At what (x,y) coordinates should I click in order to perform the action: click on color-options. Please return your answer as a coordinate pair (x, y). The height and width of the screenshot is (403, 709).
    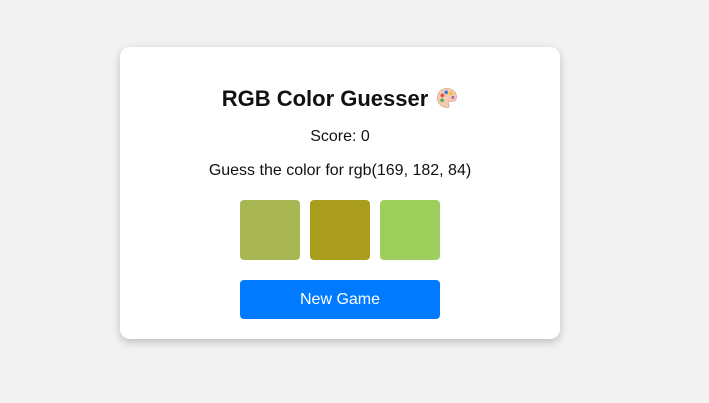
    Looking at the image, I should click on (340, 230).